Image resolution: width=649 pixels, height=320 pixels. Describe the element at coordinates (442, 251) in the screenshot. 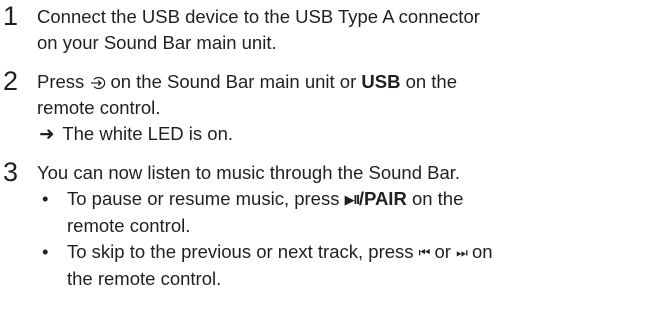

I see `bullet-segment: or` at that location.